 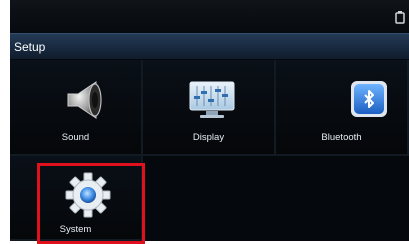 What do you see at coordinates (84, 100) in the screenshot?
I see `speaker-icon` at bounding box center [84, 100].